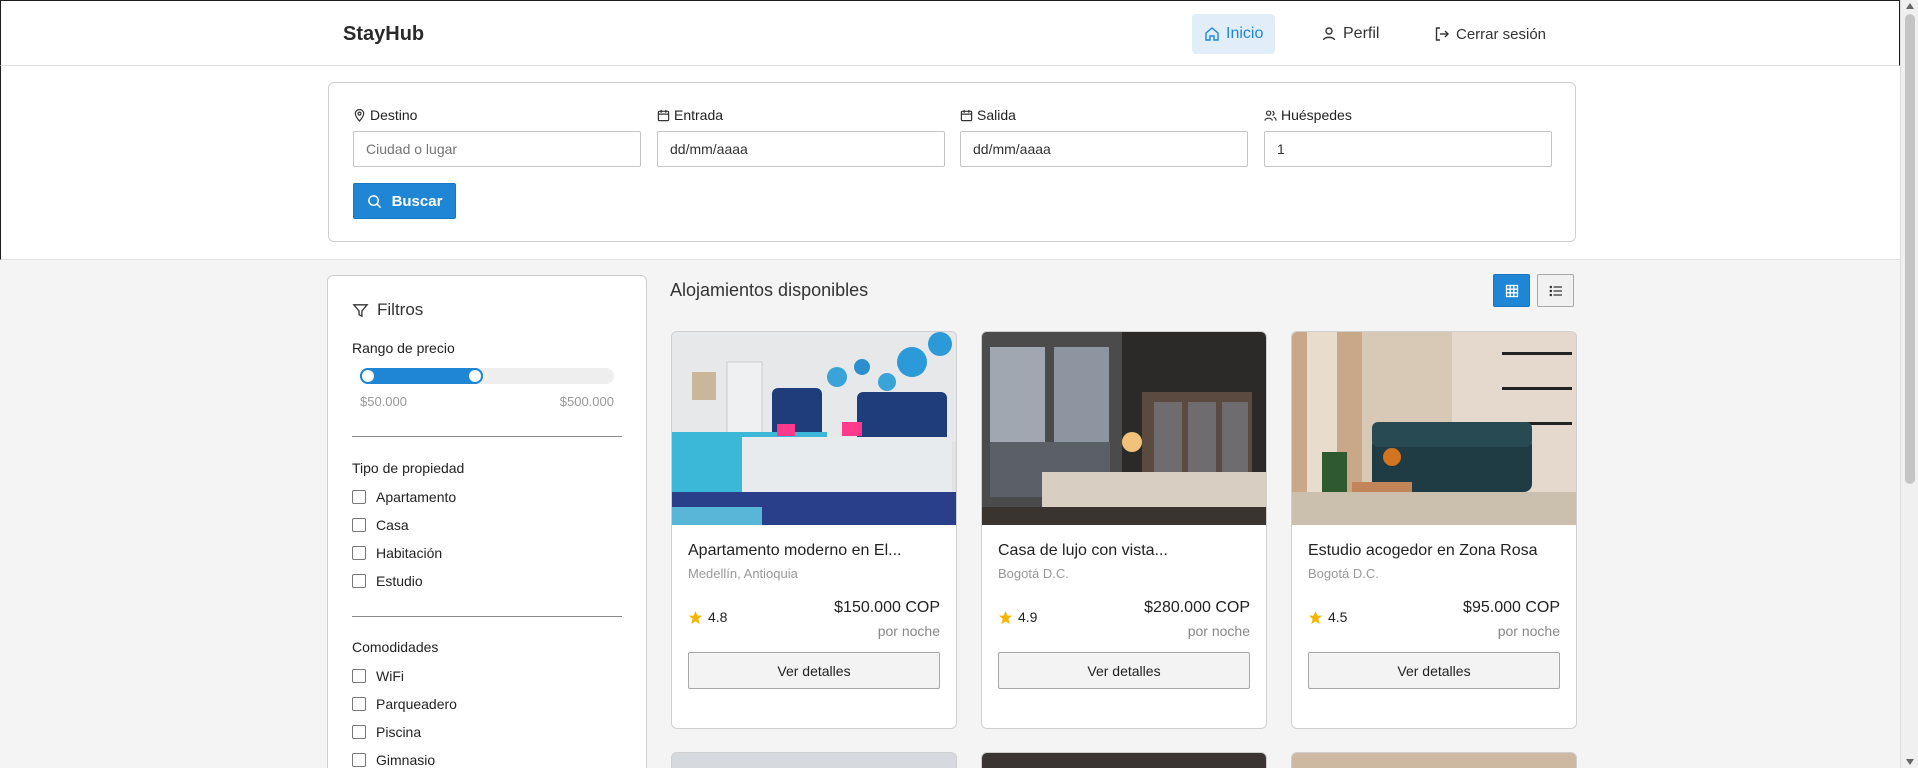 This screenshot has width=1918, height=768. I want to click on listings-title: Alojamientos disponibles, so click(769, 290).